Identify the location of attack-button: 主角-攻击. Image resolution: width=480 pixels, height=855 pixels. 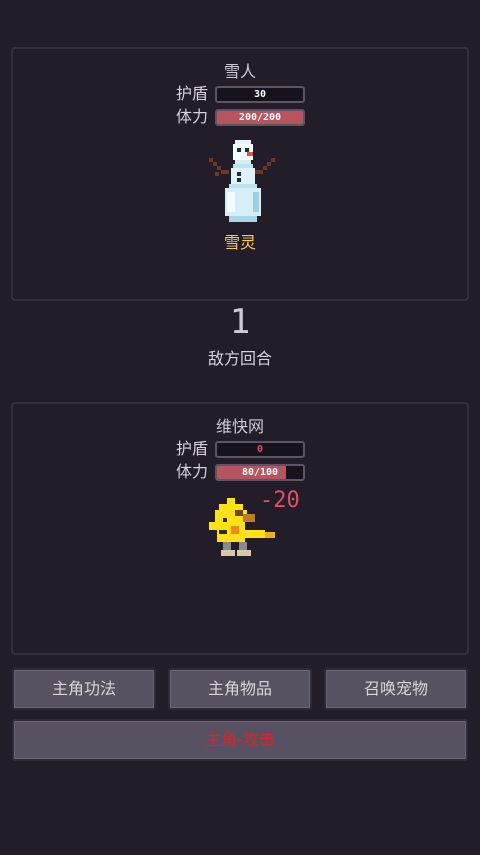
(240, 740).